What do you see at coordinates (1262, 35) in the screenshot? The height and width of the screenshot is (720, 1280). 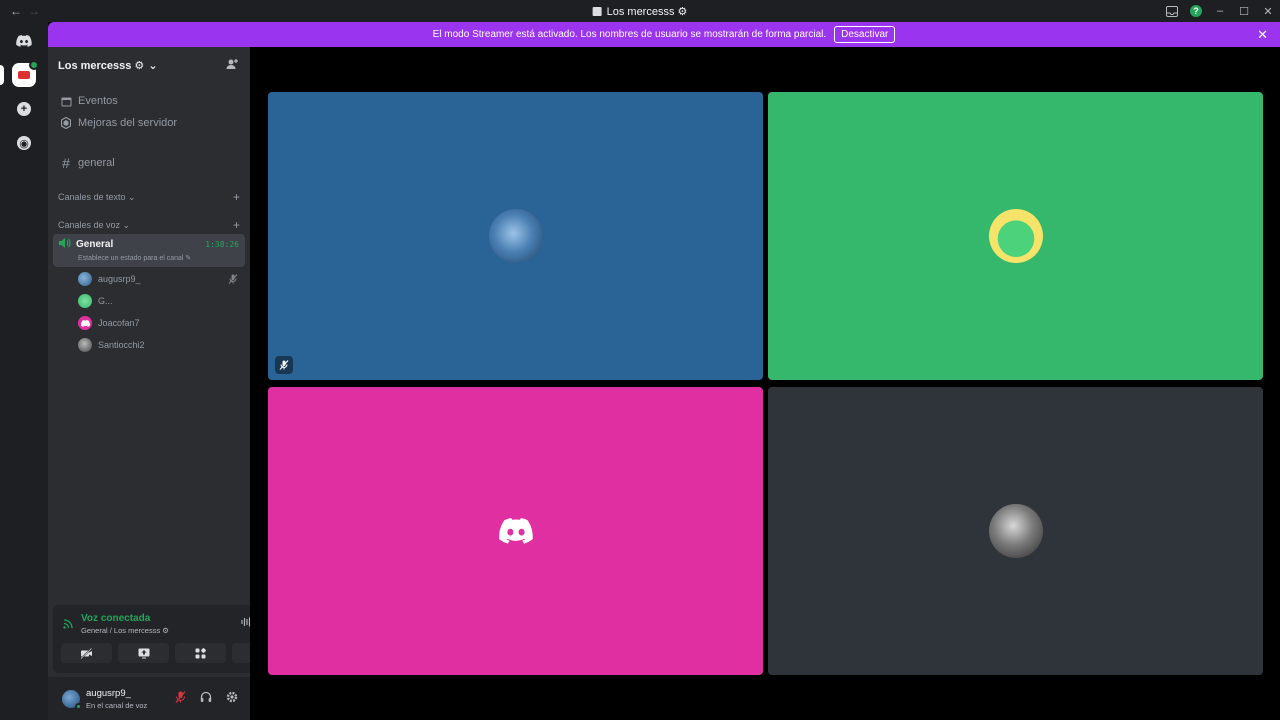 I see `banner-close-icon: ✕` at bounding box center [1262, 35].